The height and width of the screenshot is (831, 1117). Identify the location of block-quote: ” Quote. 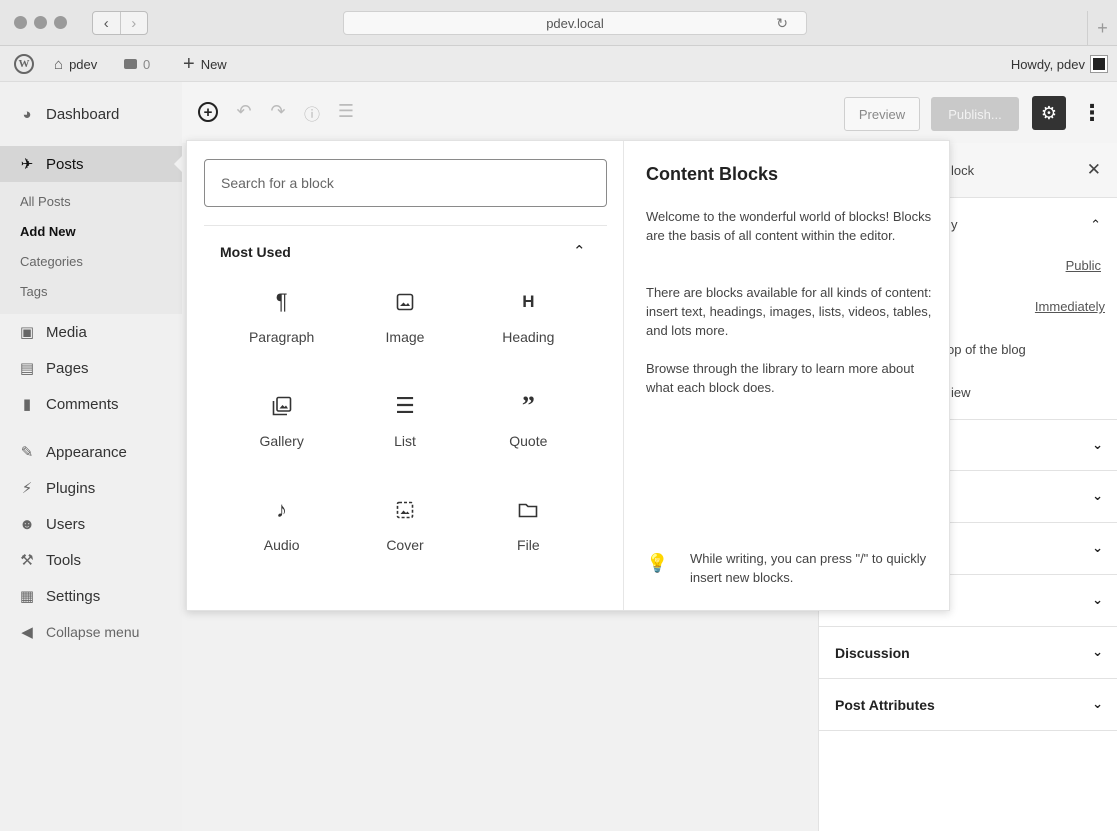
(528, 429).